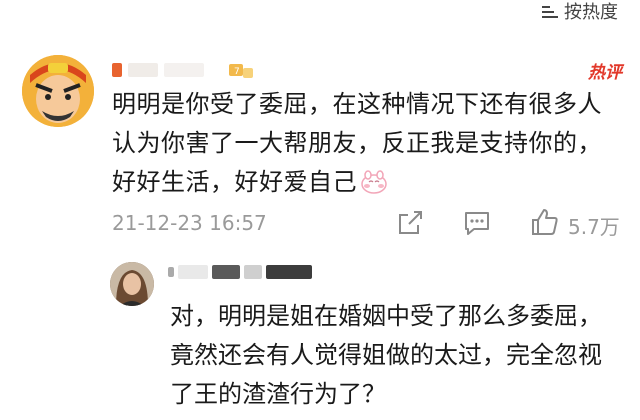  I want to click on reply-username, so click(240, 272).